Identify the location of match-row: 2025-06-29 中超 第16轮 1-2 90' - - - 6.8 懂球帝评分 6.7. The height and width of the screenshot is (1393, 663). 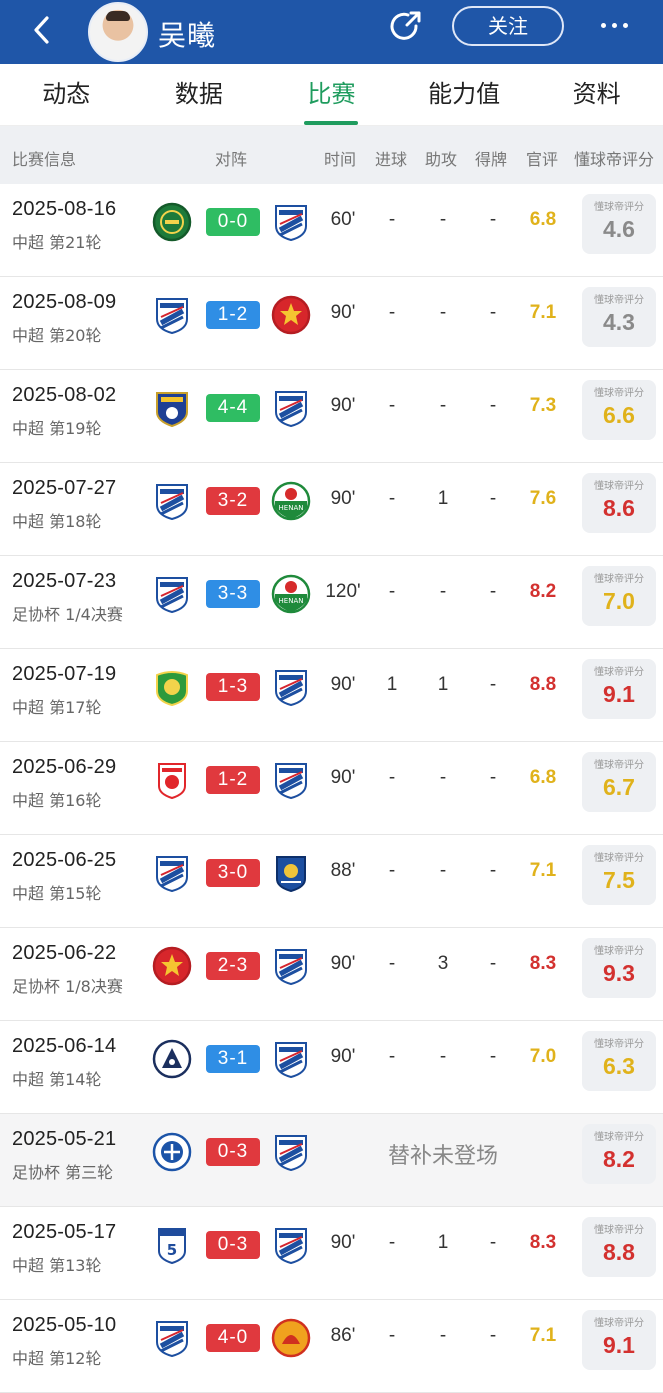
(331, 788).